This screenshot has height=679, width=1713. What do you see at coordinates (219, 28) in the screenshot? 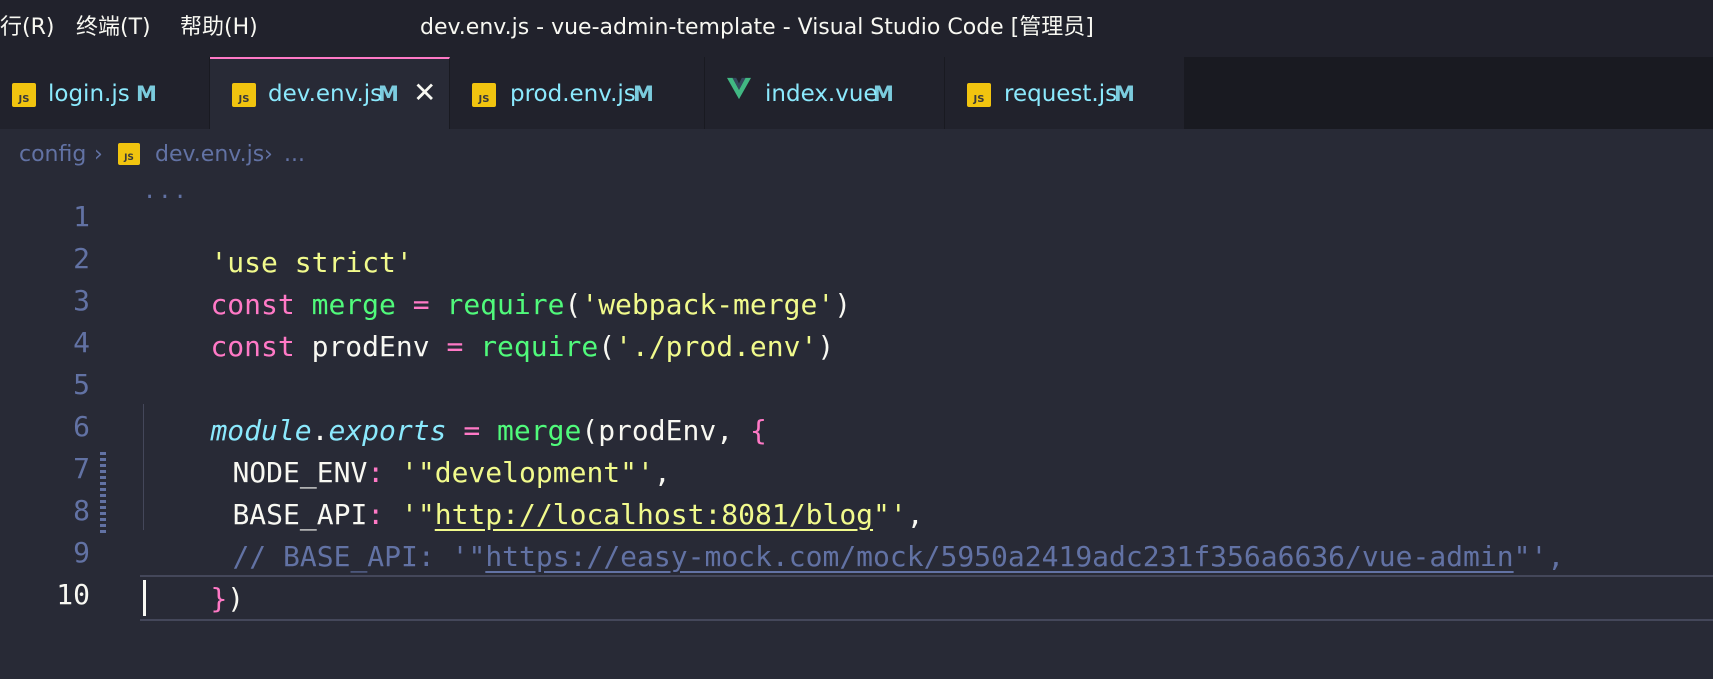
I see `menu-help: 帮助(H)` at bounding box center [219, 28].